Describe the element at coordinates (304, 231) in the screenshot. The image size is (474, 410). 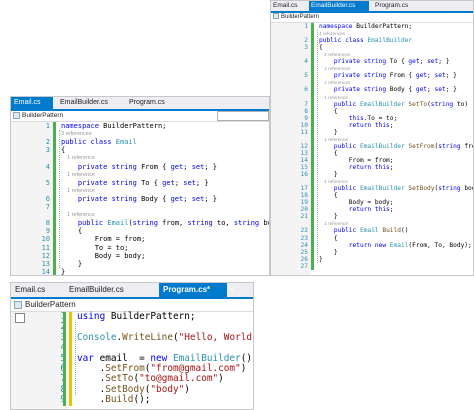
I see `line-number: 22` at that location.